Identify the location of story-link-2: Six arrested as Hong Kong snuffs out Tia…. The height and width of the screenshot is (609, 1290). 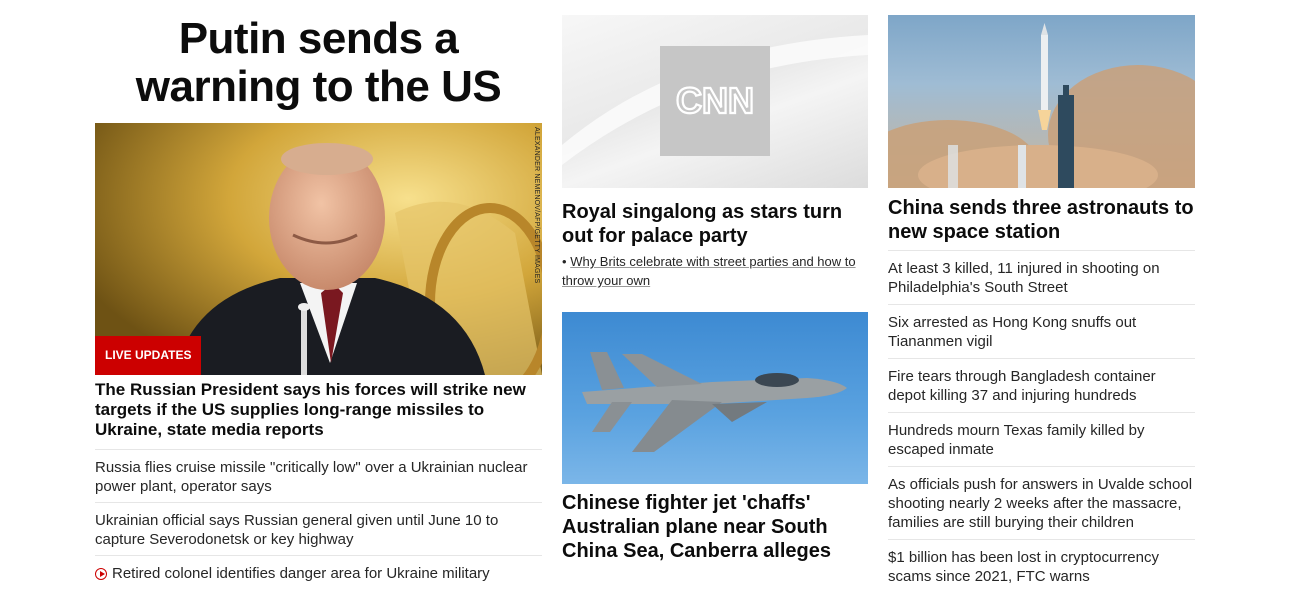
(1041, 332).